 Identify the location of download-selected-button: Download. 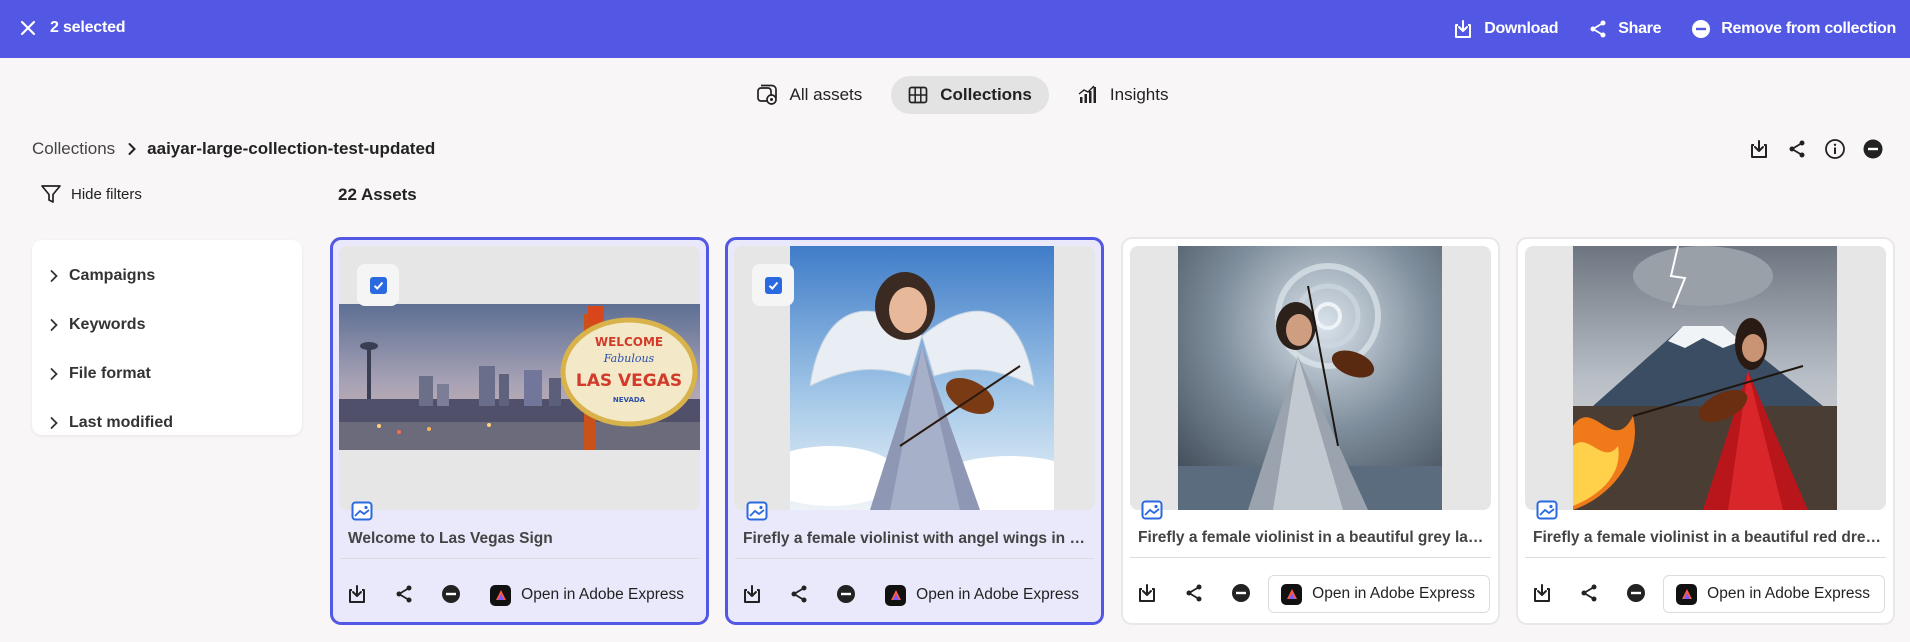
(1505, 29).